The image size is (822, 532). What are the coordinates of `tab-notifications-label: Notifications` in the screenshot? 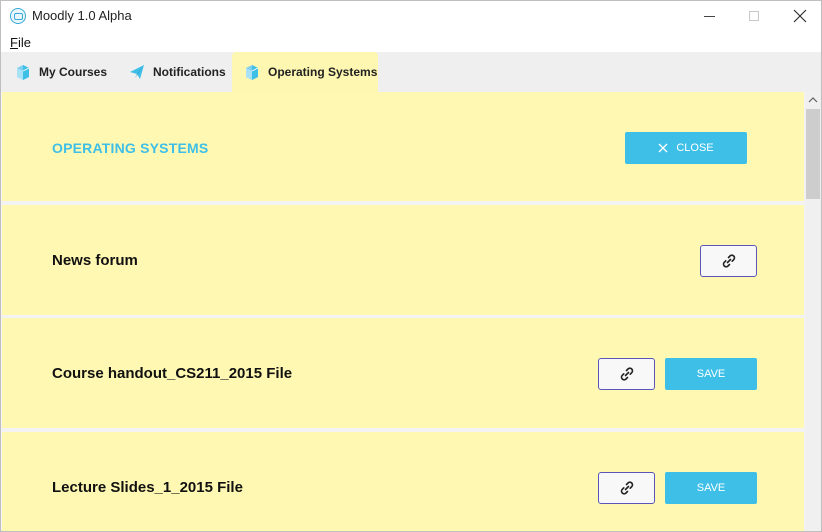 It's located at (189, 72).